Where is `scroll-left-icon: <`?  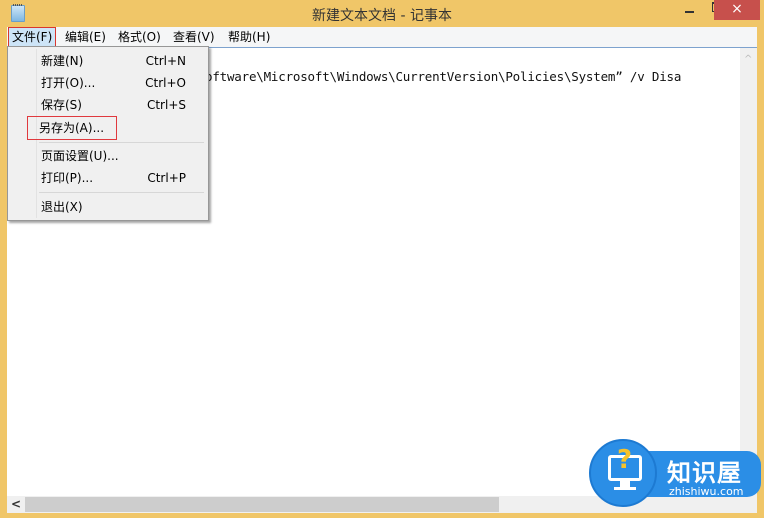 scroll-left-icon: < is located at coordinates (16, 504).